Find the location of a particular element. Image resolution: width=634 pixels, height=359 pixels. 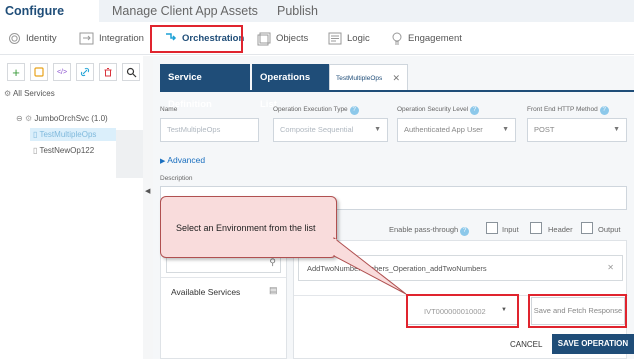

subnav-logic: Logic is located at coordinates (349, 38).